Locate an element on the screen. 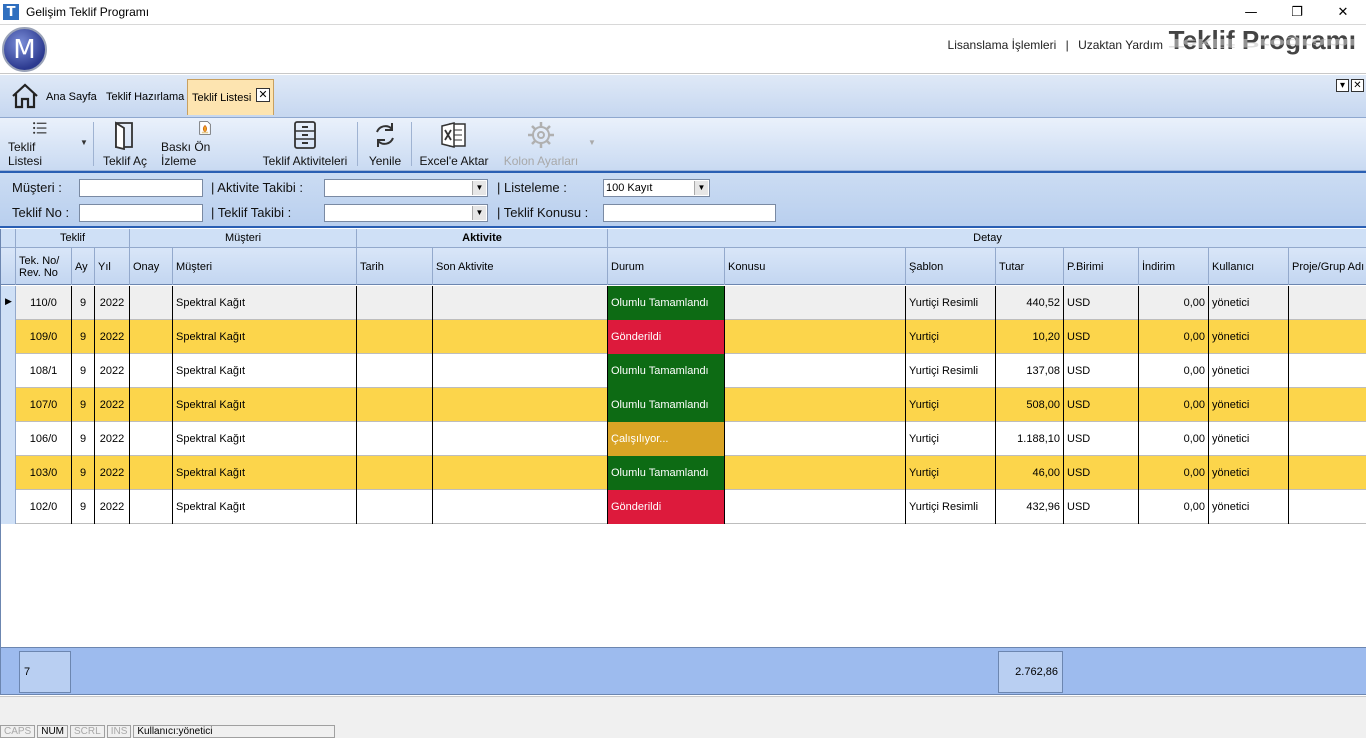 Image resolution: width=1366 pixels, height=738 pixels. close-all-tabs-icon: ✕ is located at coordinates (1357, 85).